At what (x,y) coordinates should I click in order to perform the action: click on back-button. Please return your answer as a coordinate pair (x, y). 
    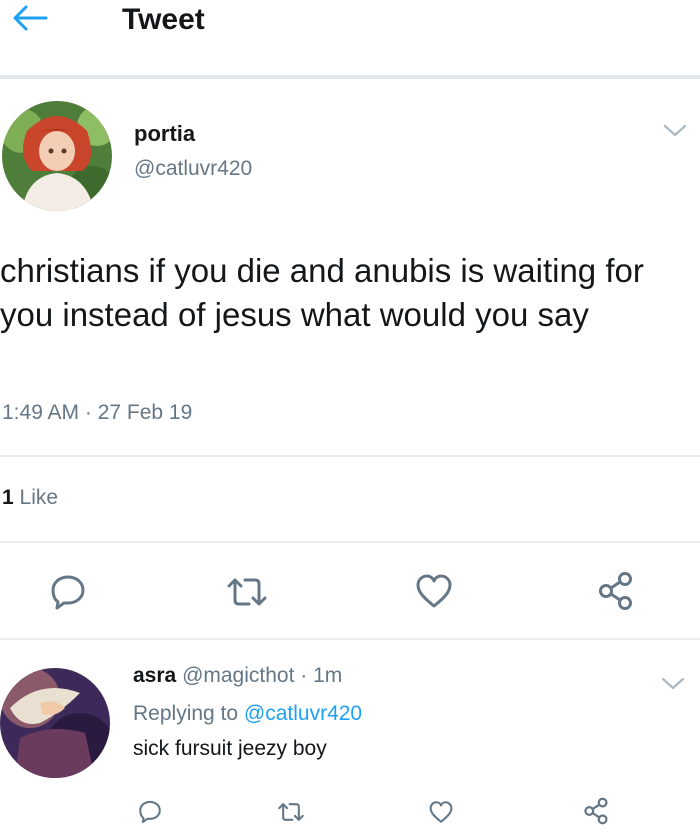
    Looking at the image, I should click on (34, 21).